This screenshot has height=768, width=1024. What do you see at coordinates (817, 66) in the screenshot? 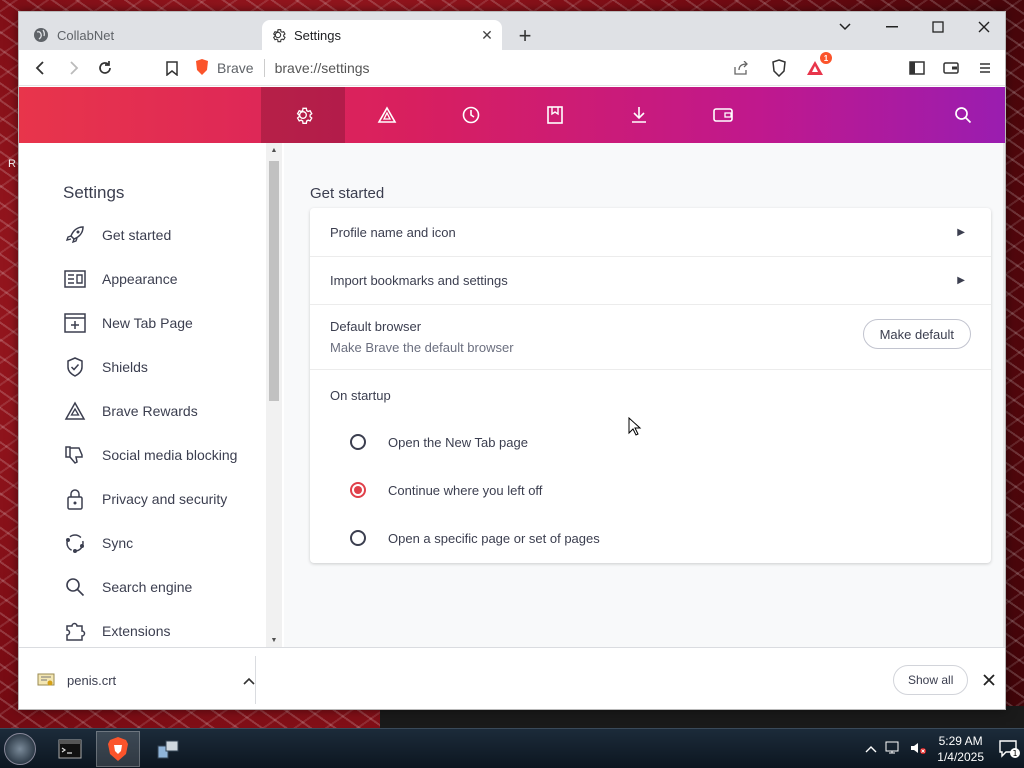
I see `brave-rewards-button: 1` at bounding box center [817, 66].